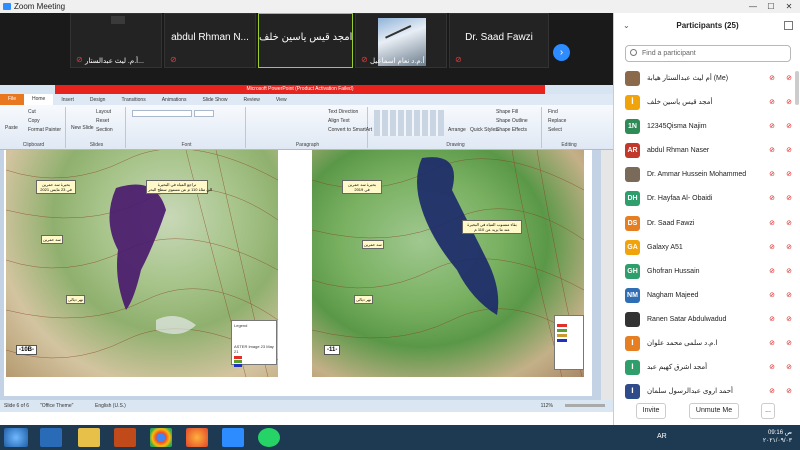  Describe the element at coordinates (512, 121) in the screenshot. I see `shape-outline-button: Shape Outline` at that location.